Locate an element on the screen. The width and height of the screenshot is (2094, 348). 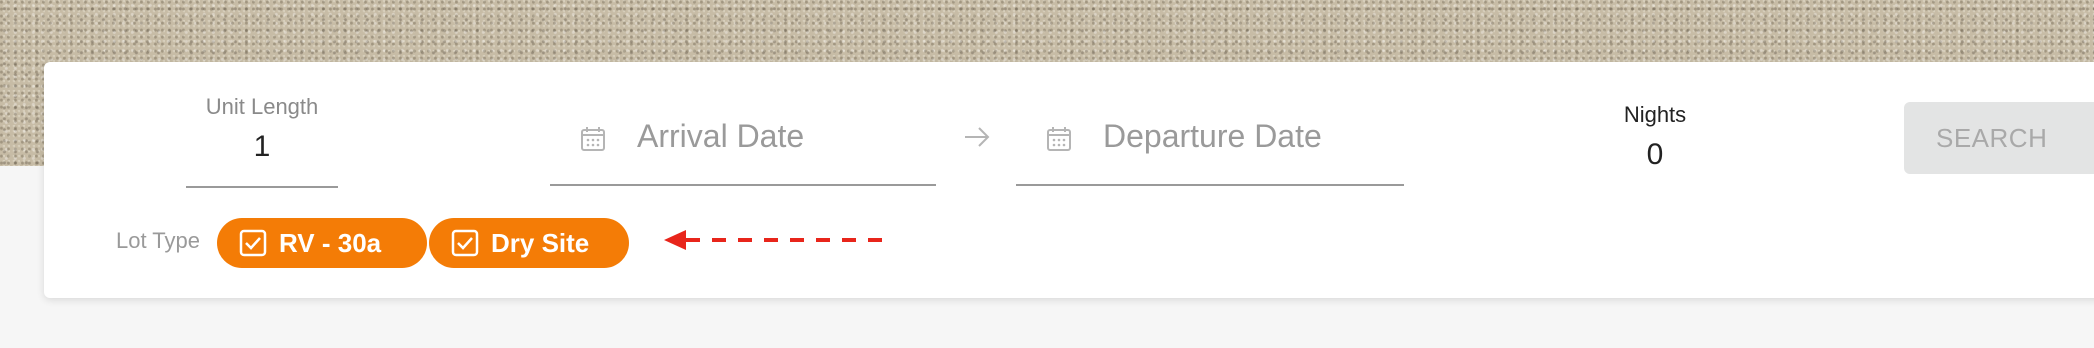
nights-label: Nights is located at coordinates (1655, 114).